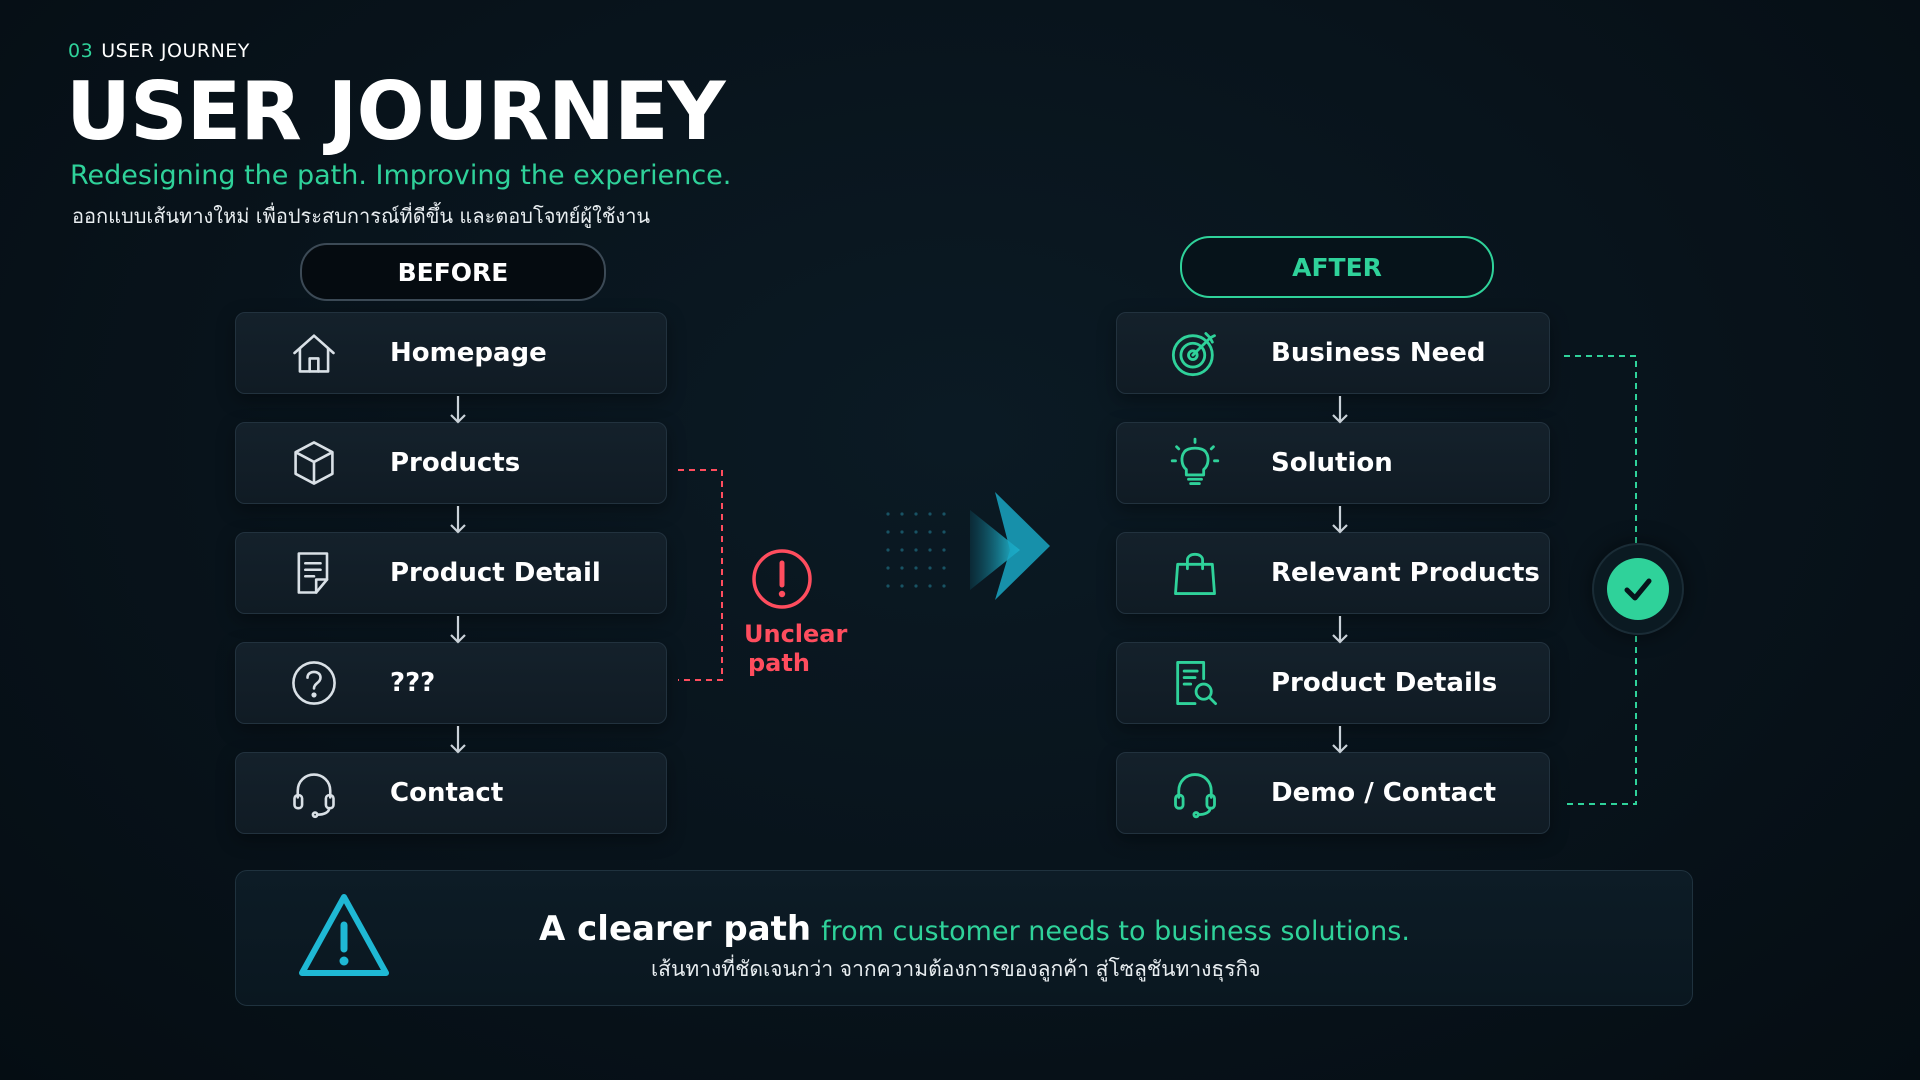  I want to click on step-label: Products, so click(455, 463).